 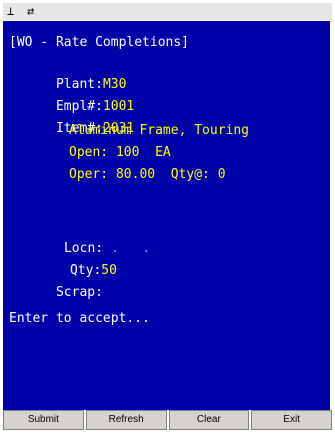 What do you see at coordinates (126, 420) in the screenshot?
I see `refresh-button: Refresh` at bounding box center [126, 420].